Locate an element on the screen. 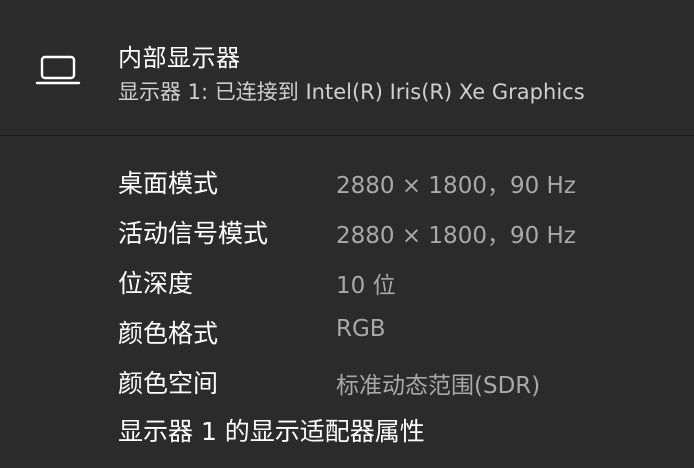 This screenshot has width=694, height=468. display-adapter-properties-link: 显示器 1 的显示适配器属性 is located at coordinates (271, 430).